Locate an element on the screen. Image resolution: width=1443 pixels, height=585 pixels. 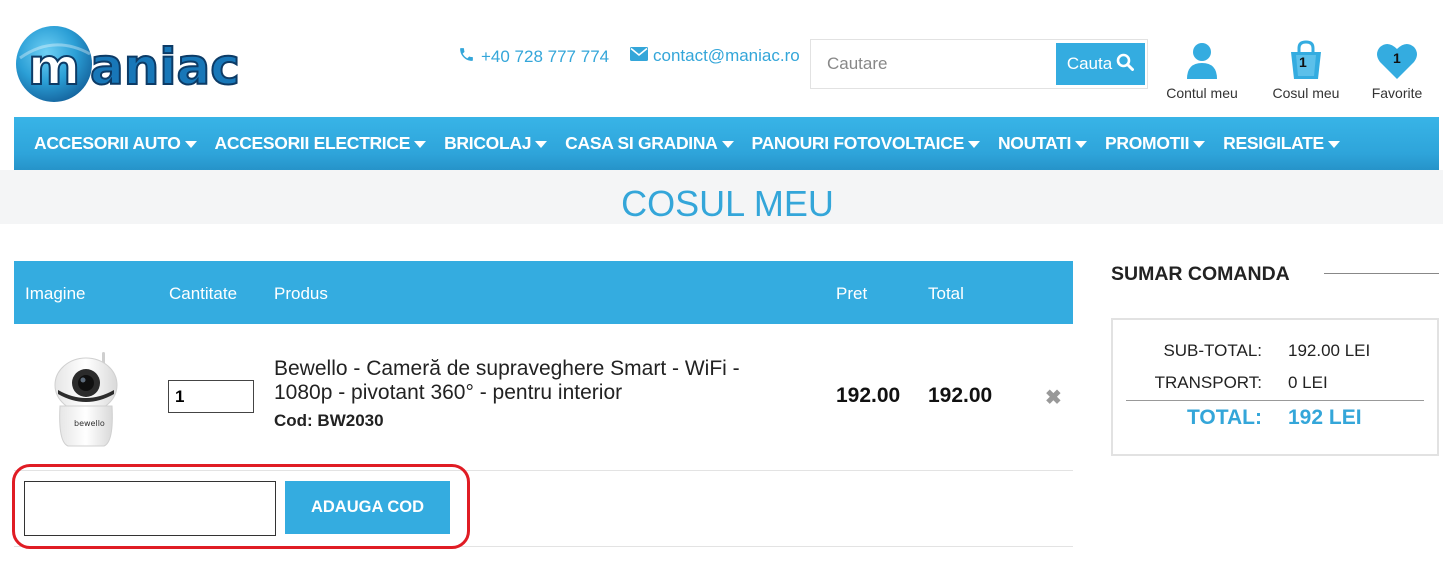
add-coupon-button: ADAUGA COD is located at coordinates (367, 507).